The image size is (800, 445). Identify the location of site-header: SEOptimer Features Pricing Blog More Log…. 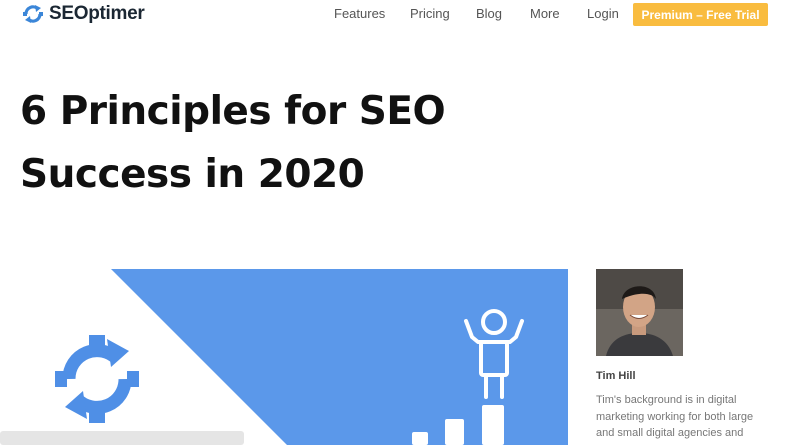
(400, 14).